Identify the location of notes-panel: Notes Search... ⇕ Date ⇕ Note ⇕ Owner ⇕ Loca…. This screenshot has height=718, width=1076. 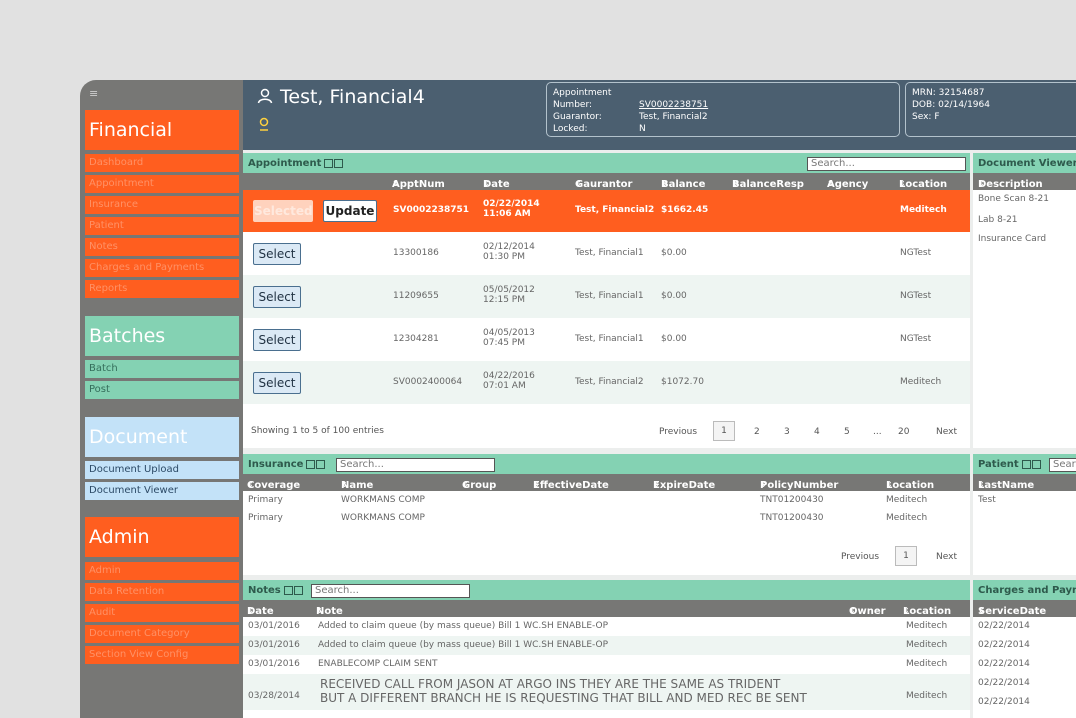
(606, 649).